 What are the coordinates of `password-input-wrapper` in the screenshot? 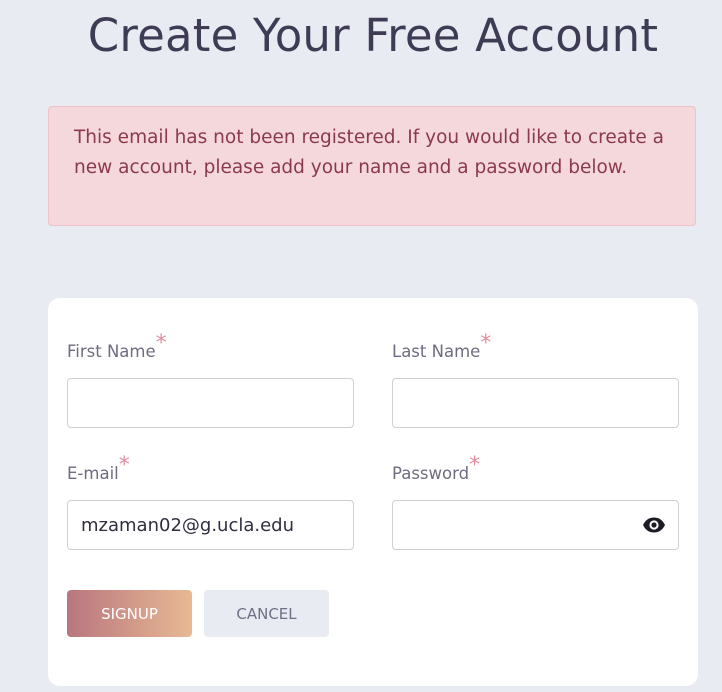 It's located at (535, 525).